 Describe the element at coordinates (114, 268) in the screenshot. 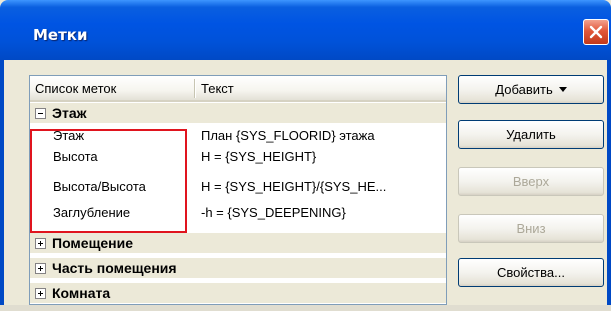

I see `group-label: Часть помещения` at that location.